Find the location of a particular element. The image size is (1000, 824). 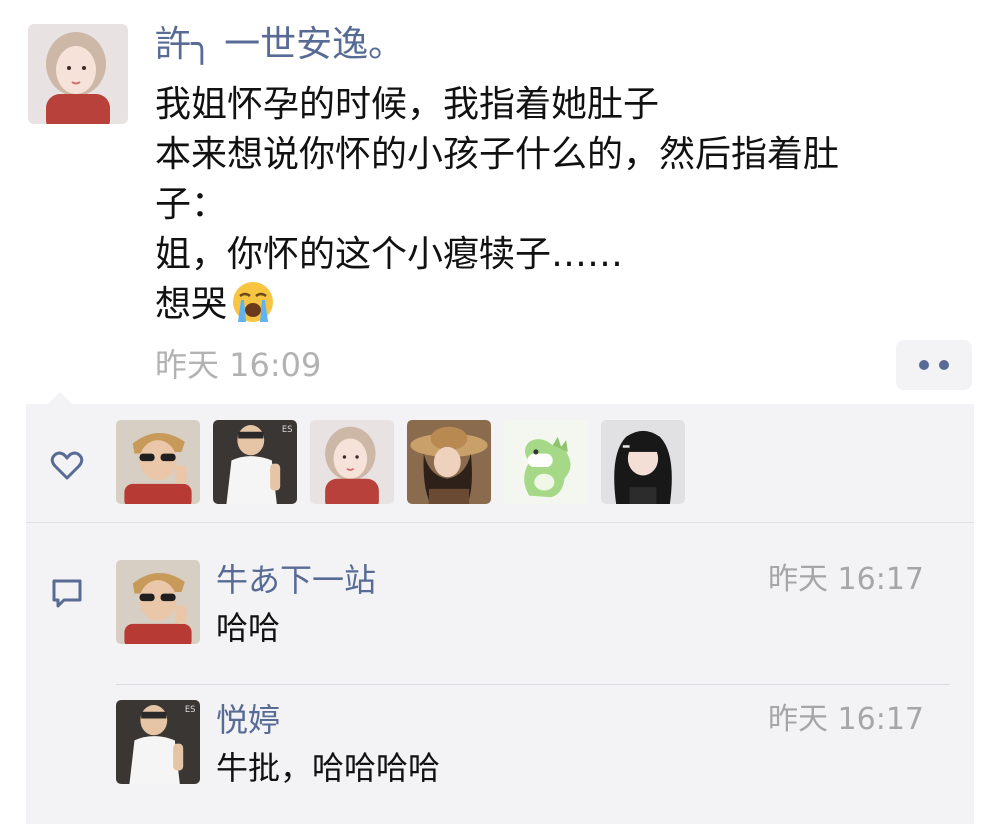

comment-text: 牛批，哈哈哈哈 is located at coordinates (328, 768).